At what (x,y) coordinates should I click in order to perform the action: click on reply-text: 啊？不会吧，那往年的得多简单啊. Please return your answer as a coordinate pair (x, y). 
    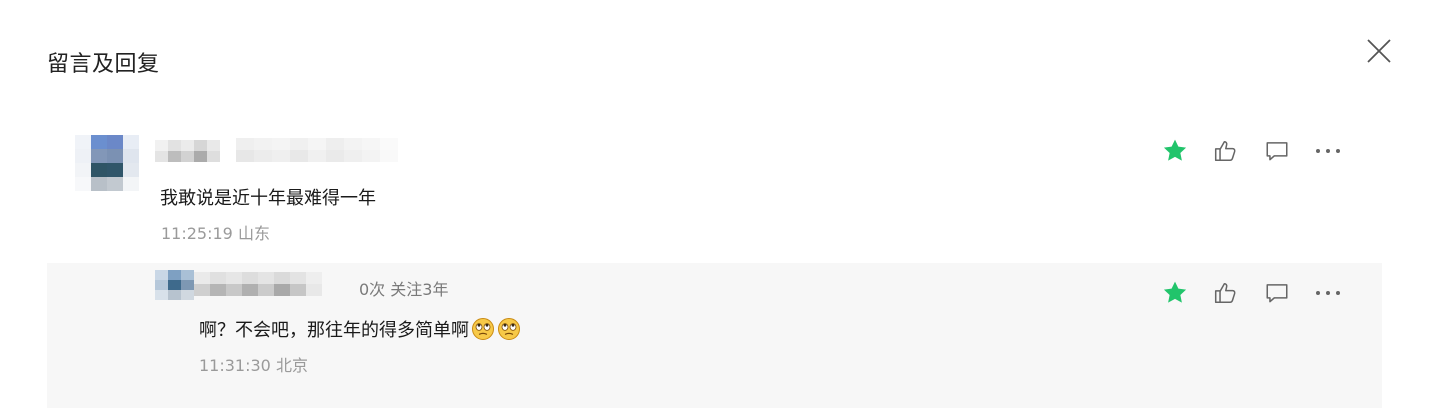
    Looking at the image, I should click on (360, 329).